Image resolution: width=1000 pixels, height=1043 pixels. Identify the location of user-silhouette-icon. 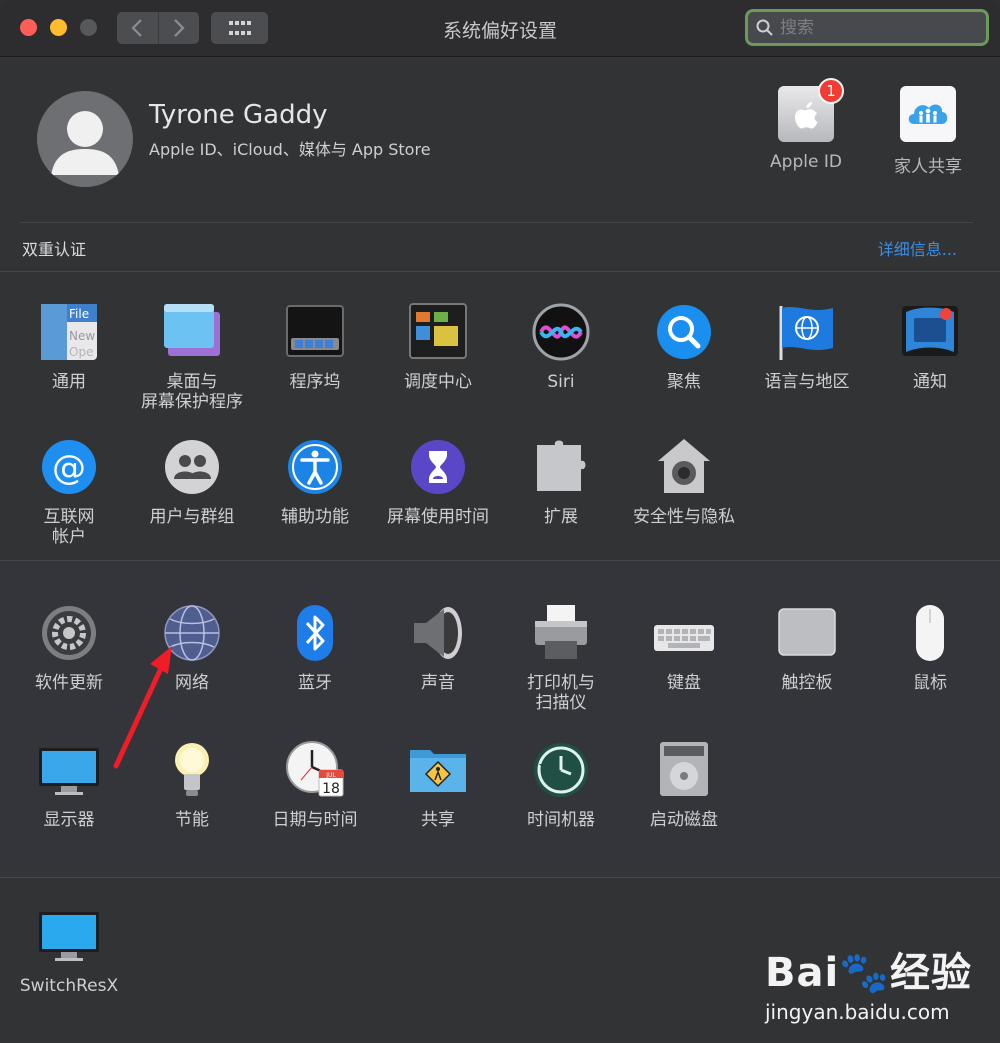
(85, 143).